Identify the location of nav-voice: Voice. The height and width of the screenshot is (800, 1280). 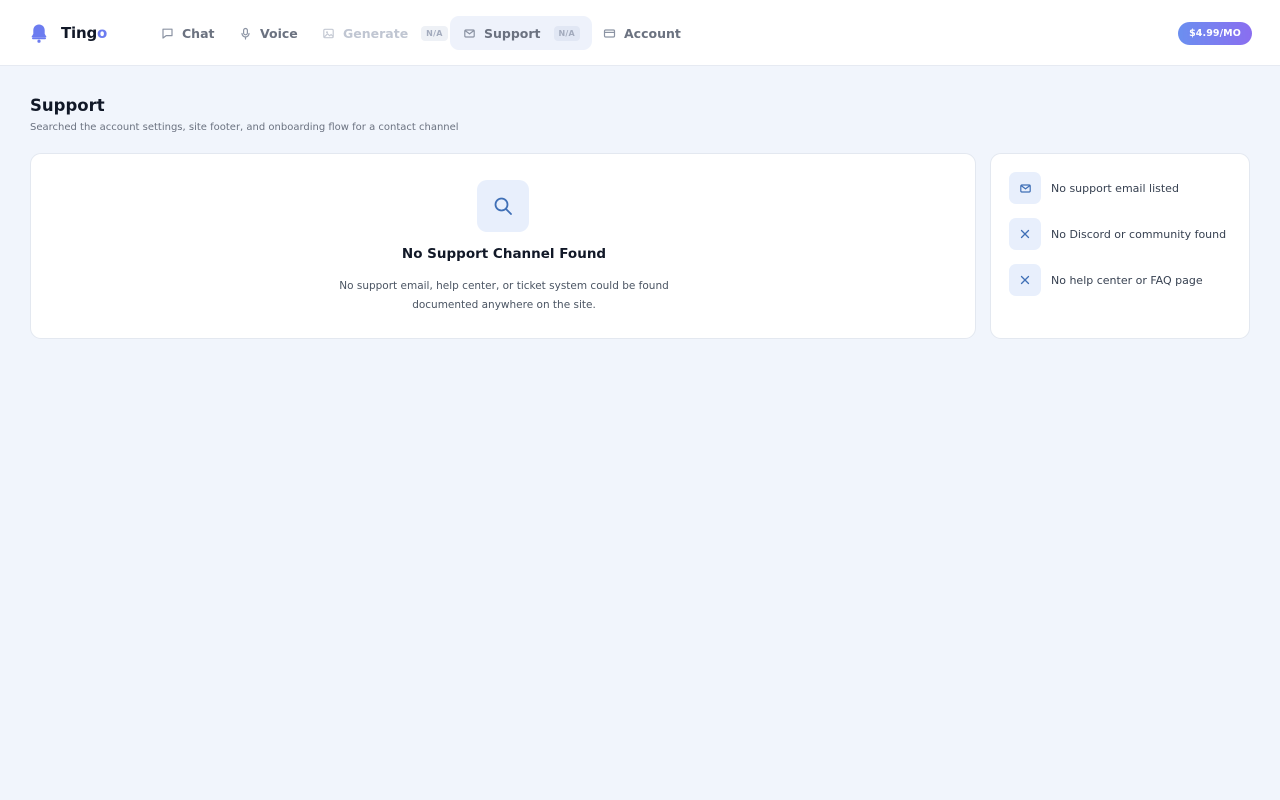
(268, 33).